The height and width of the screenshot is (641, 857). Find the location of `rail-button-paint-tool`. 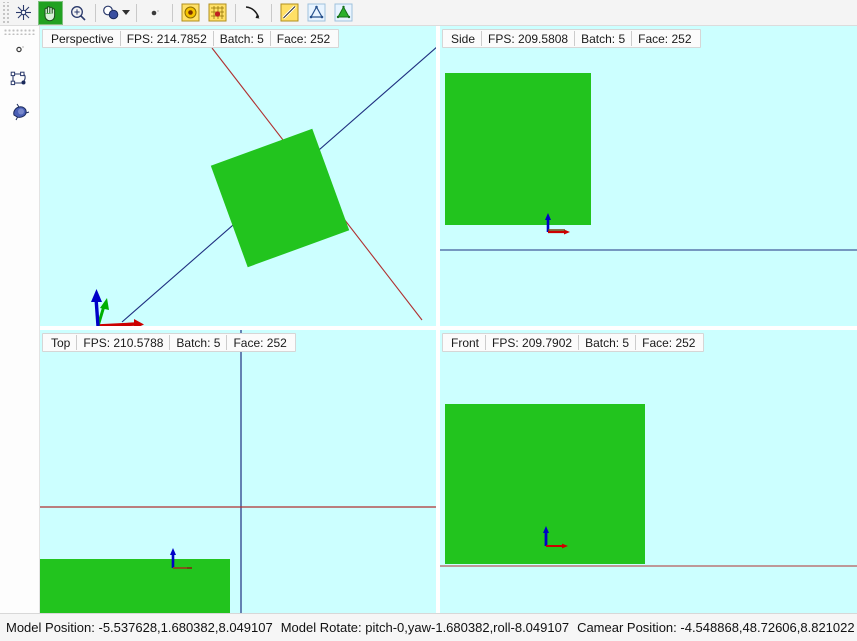

rail-button-paint-tool is located at coordinates (20, 112).